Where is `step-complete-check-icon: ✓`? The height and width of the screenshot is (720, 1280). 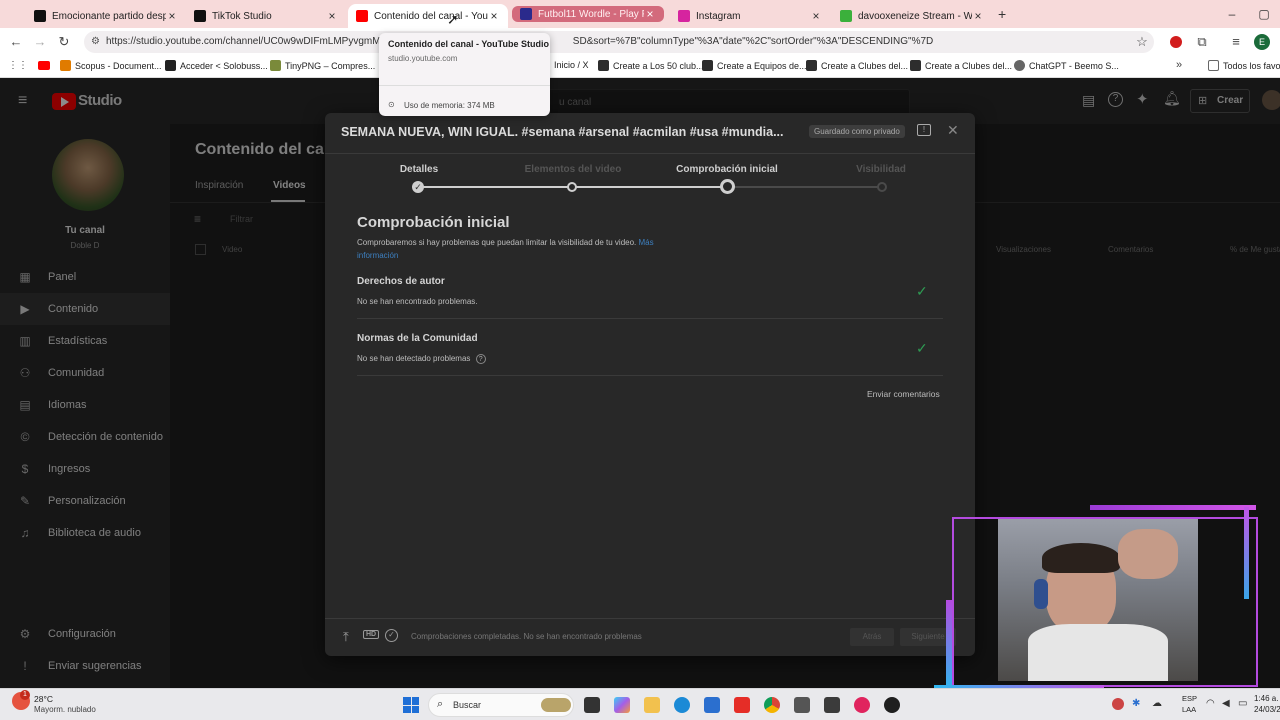
step-complete-check-icon: ✓ is located at coordinates (418, 187).